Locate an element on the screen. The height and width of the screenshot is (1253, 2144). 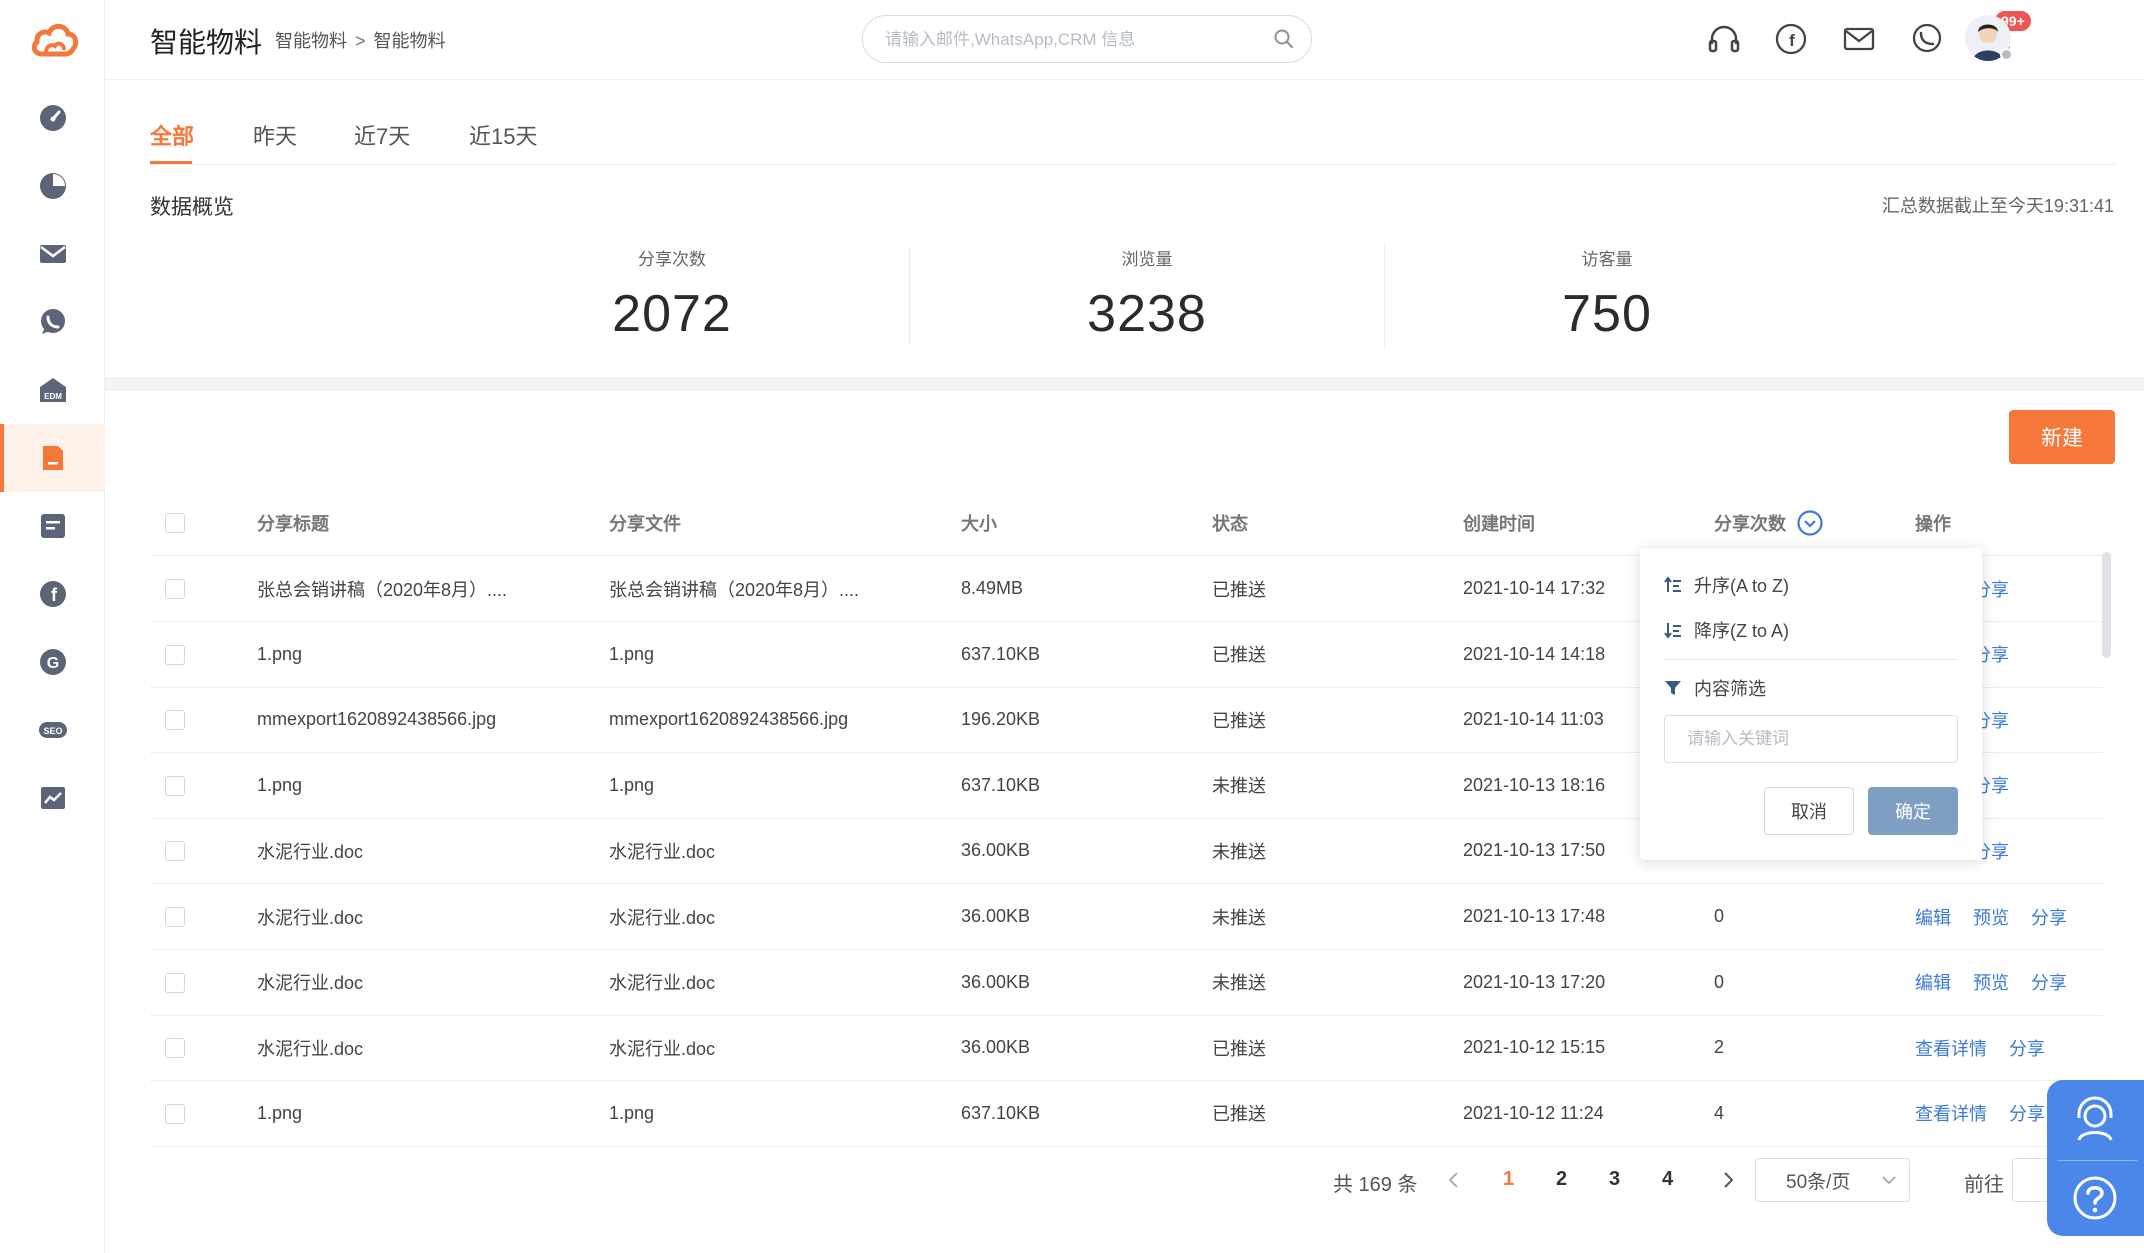
cell-created-time: 2021-10-13 17:50 is located at coordinates (1534, 850).